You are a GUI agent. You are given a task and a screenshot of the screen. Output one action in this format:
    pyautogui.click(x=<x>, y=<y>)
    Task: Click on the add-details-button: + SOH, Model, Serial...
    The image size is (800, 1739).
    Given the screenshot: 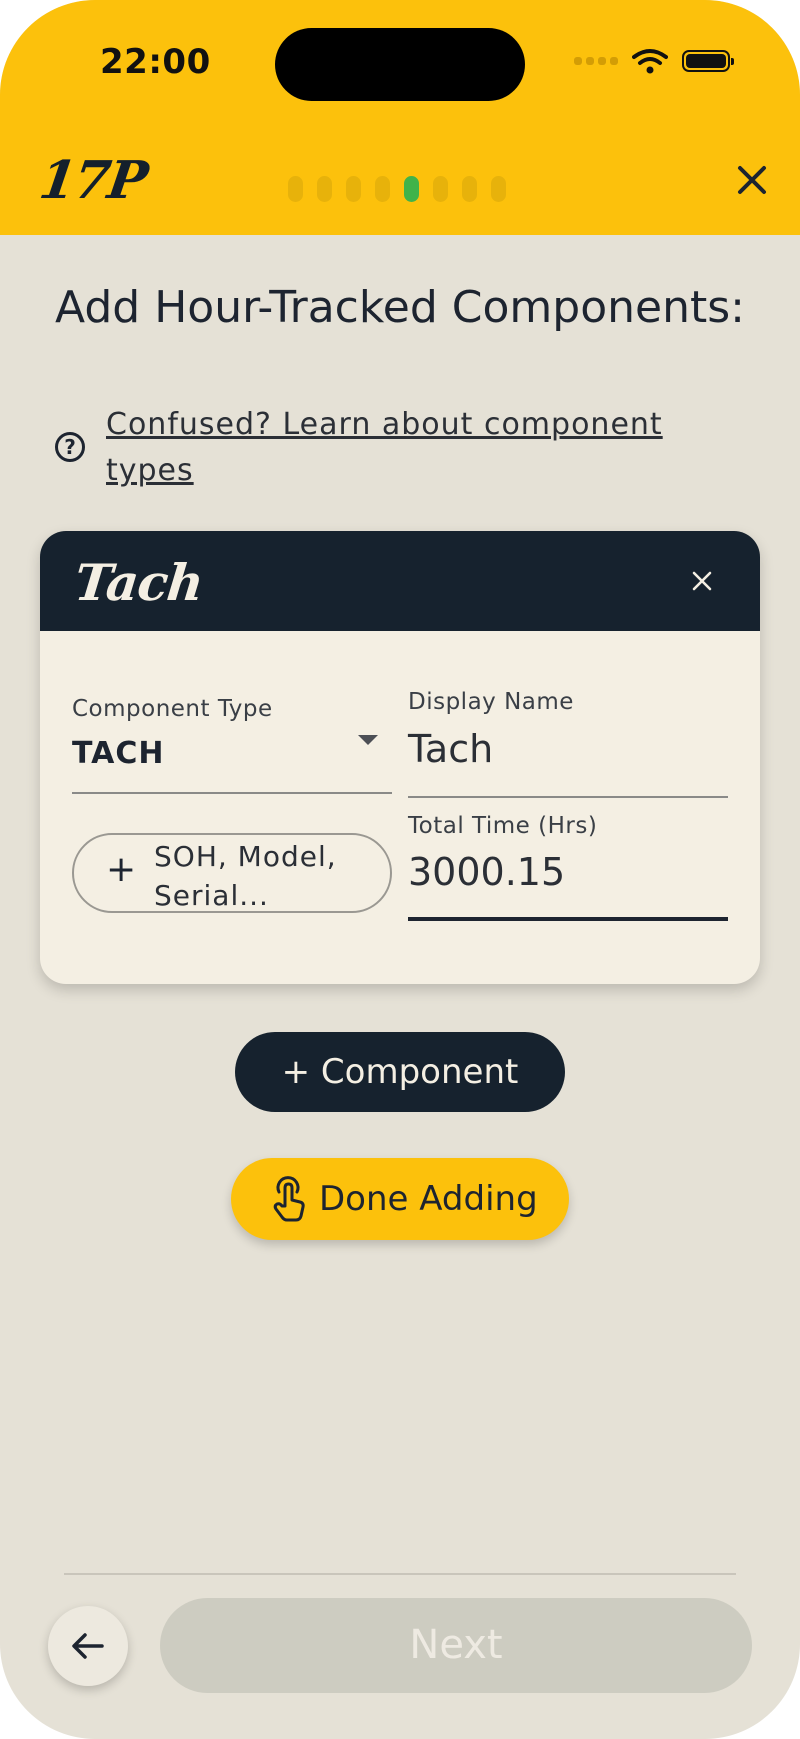 What is the action you would take?
    pyautogui.click(x=232, y=873)
    